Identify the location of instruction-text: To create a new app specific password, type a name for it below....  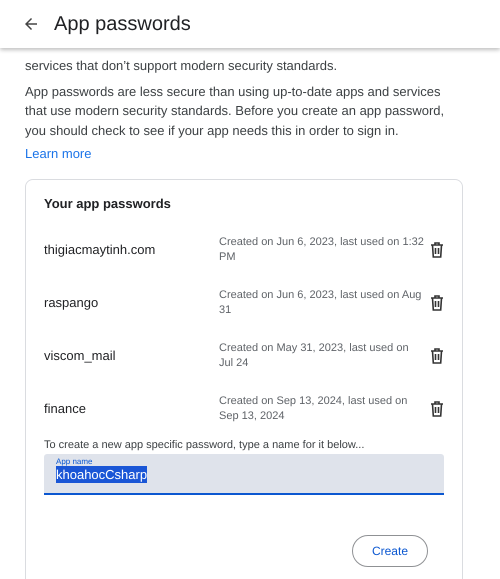
(205, 445).